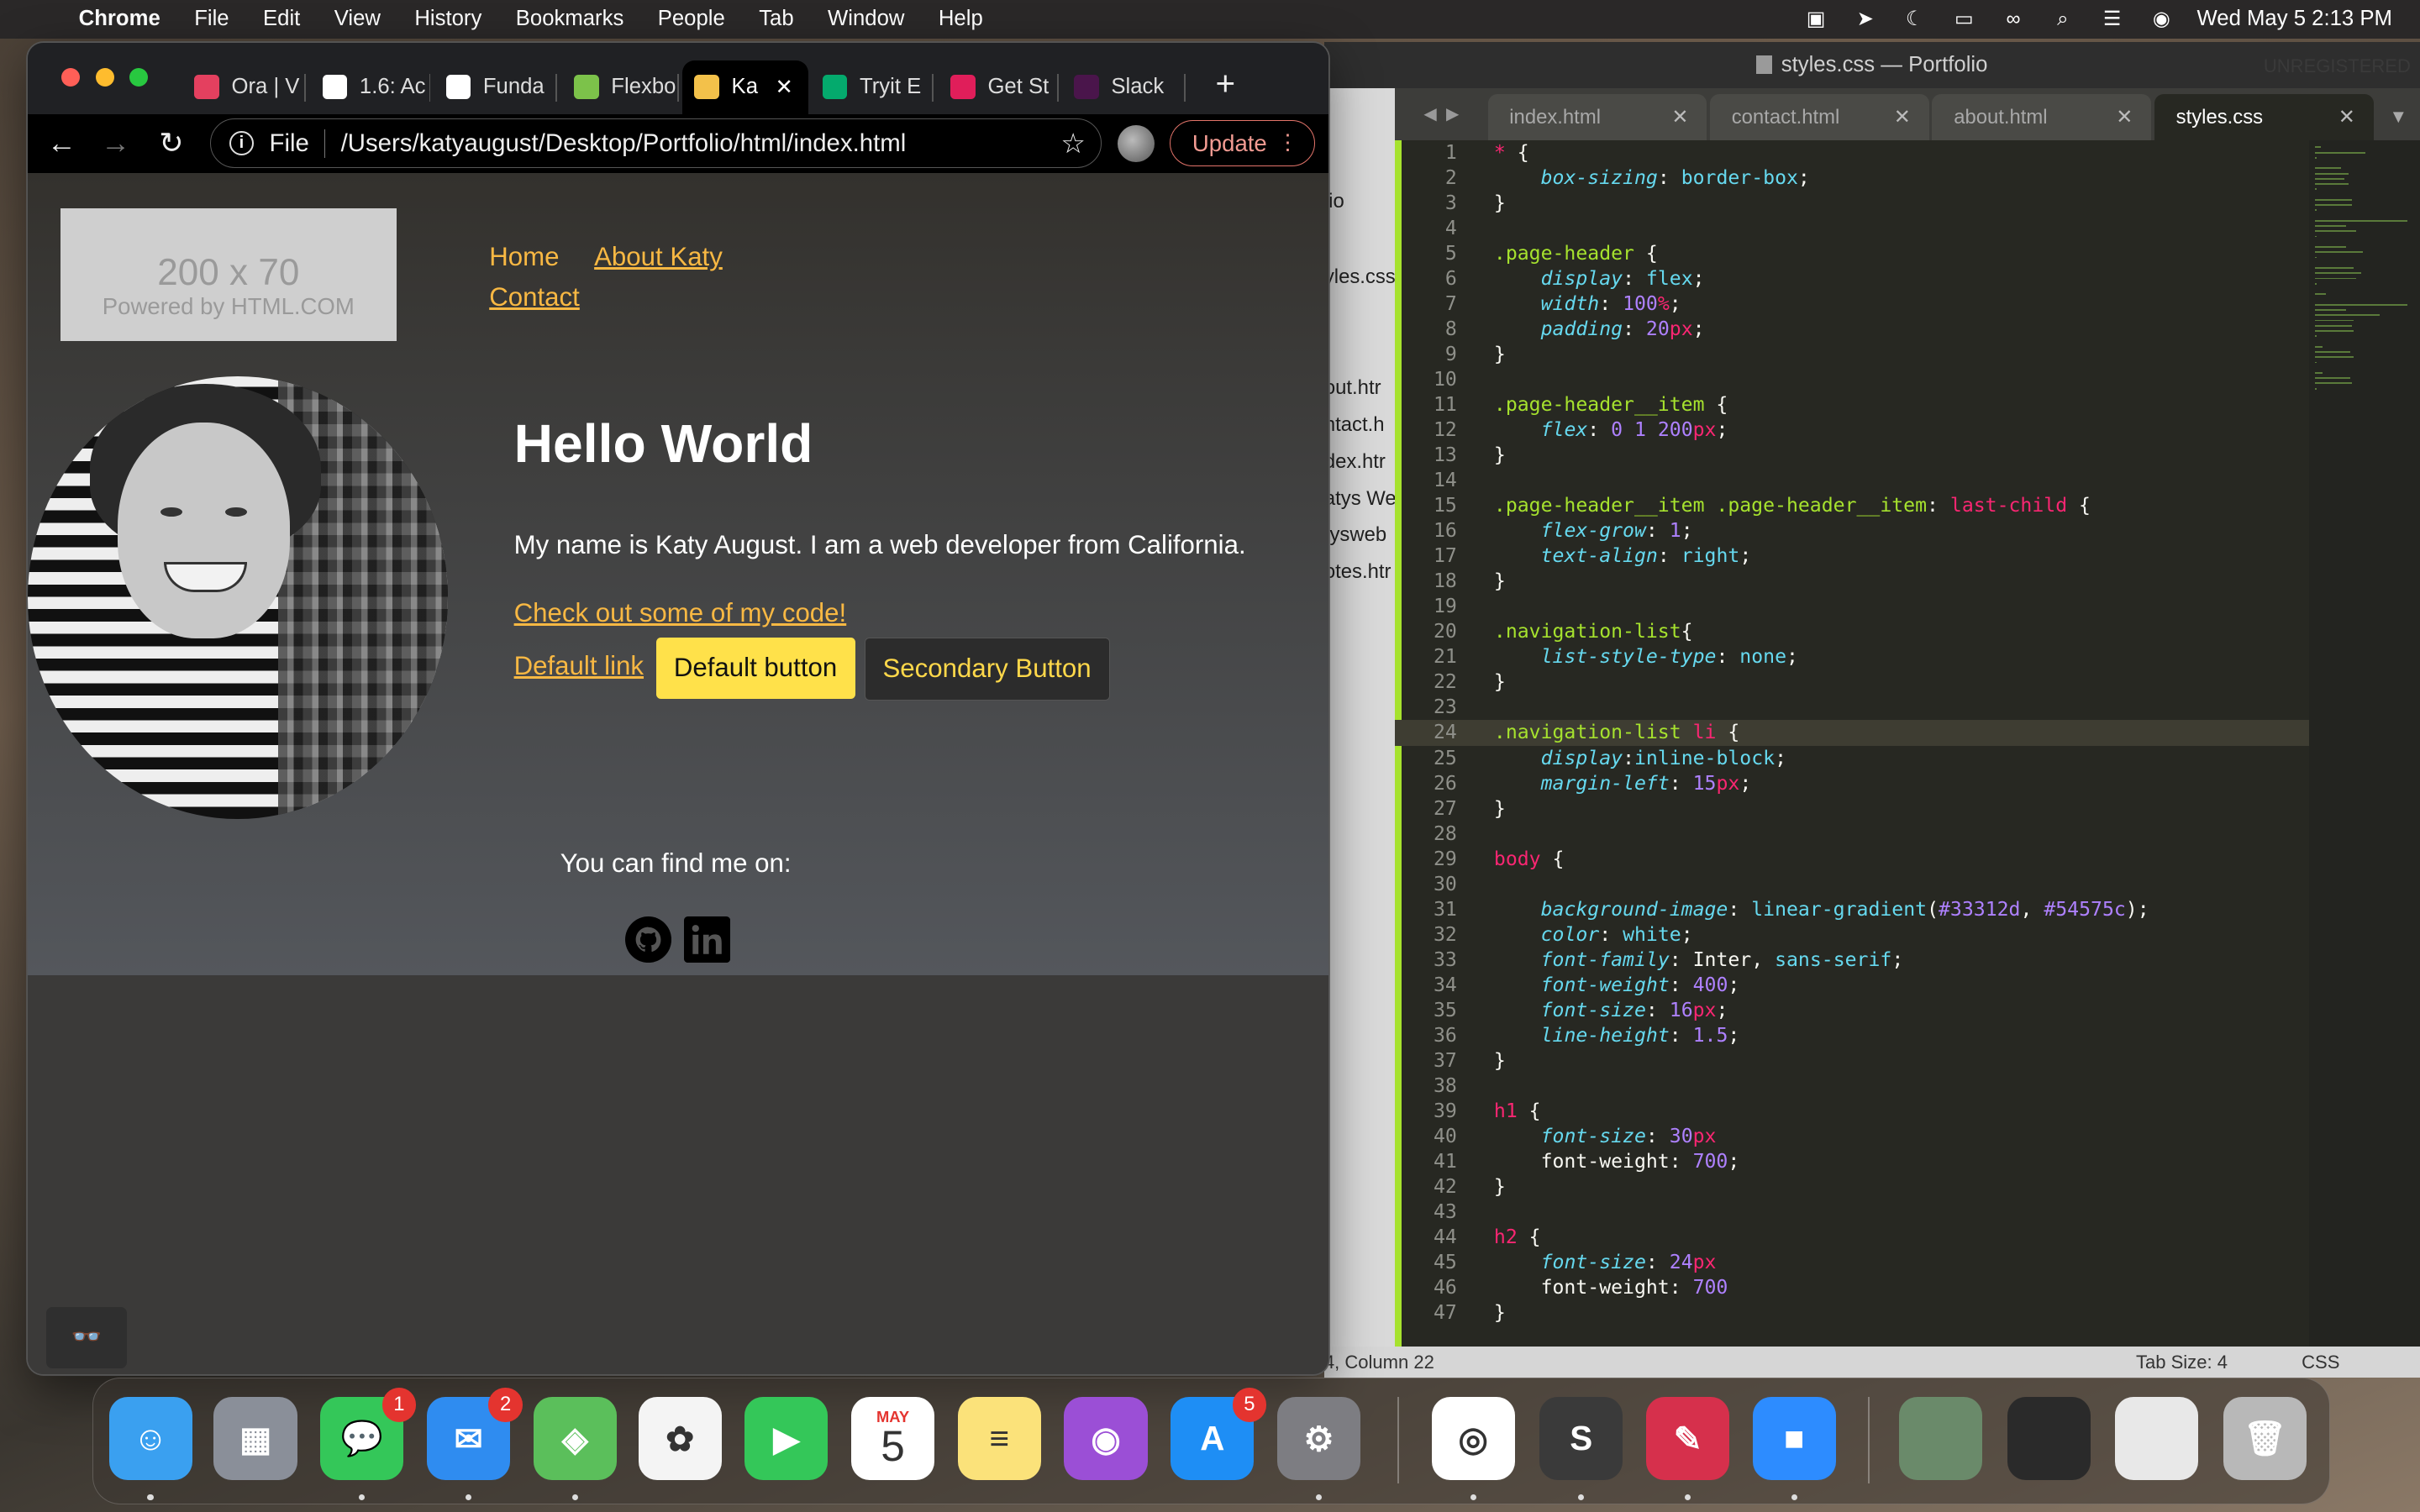  I want to click on skitch-icon: ✎, so click(1687, 1439).